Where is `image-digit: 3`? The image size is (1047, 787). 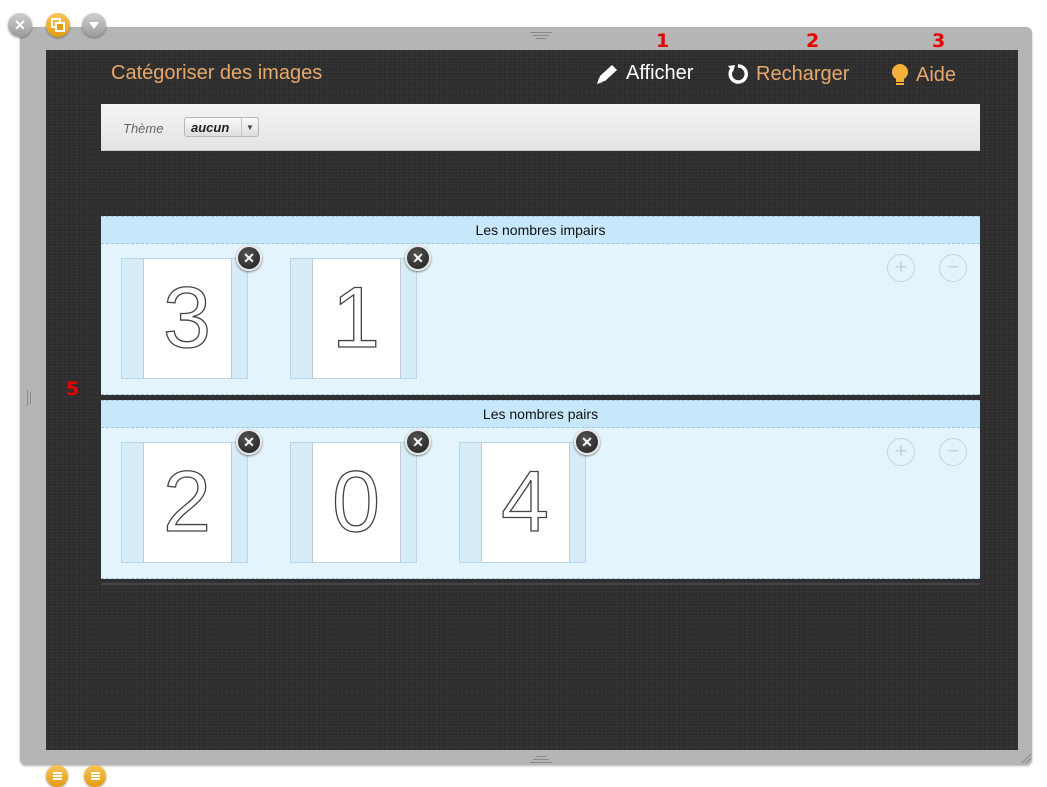 image-digit: 3 is located at coordinates (187, 318).